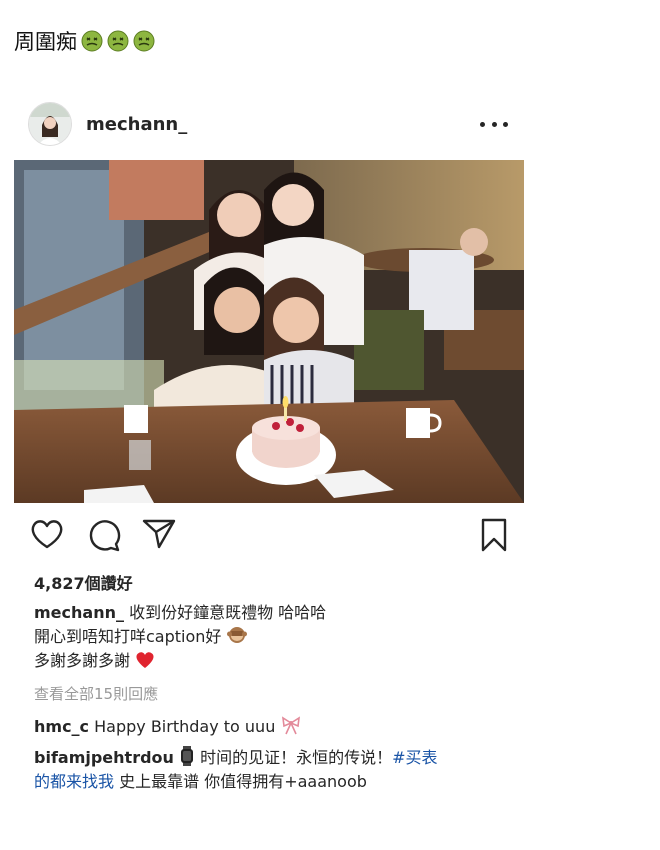  I want to click on comment-username: bifamjpehtrdou, so click(104, 757).